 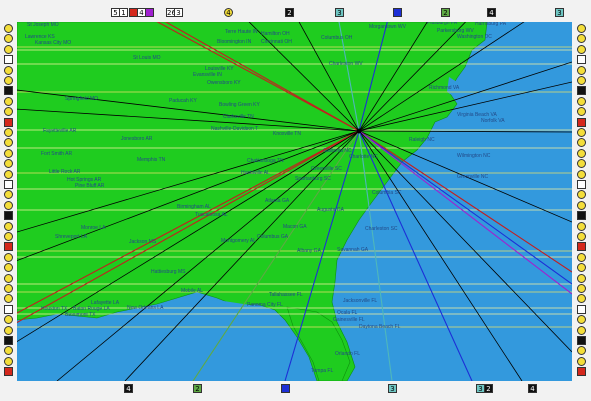 I want to click on bottom-marker-0: 4, so click(x=128, y=388).